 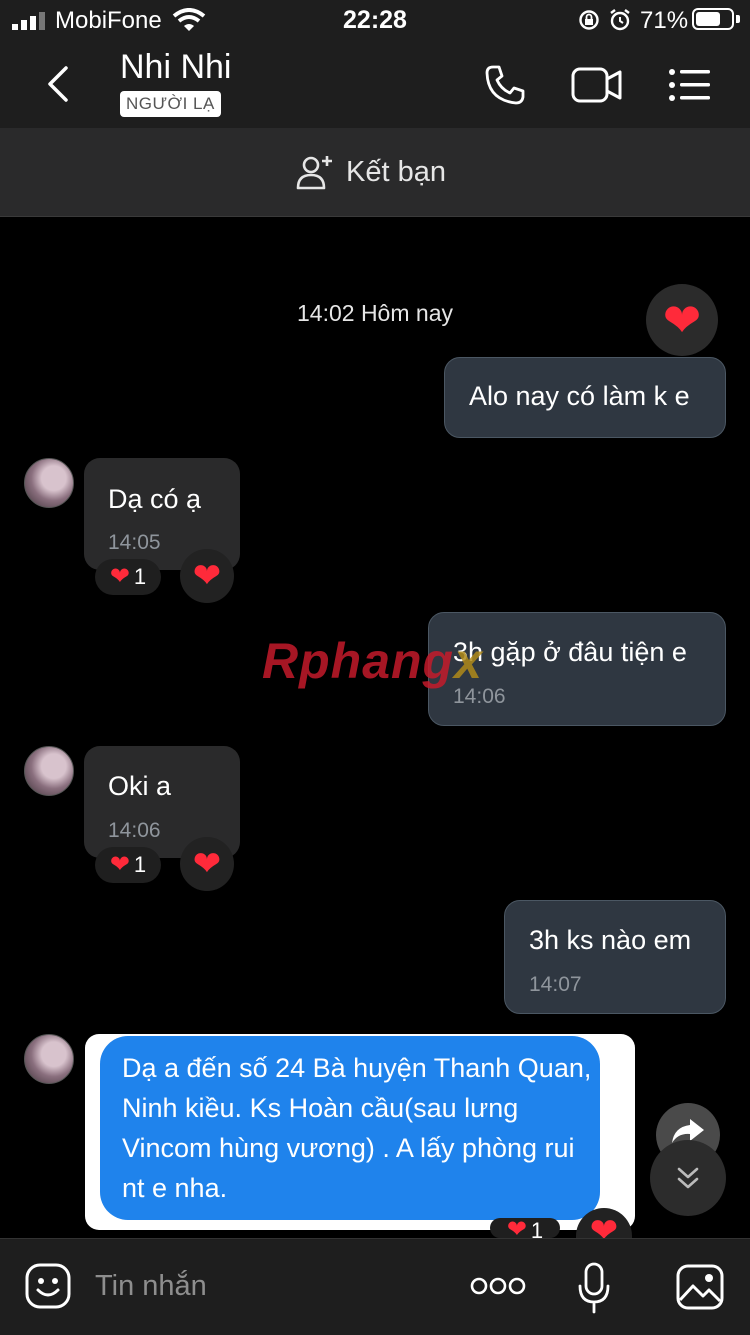 I want to click on image-icon, so click(x=700, y=1287).